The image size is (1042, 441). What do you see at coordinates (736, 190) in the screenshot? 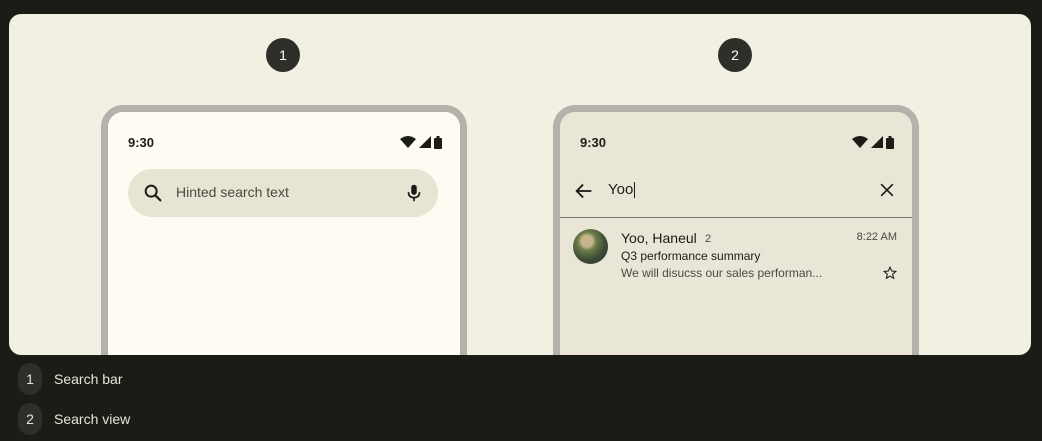
I see `search-view-header: Yoo` at bounding box center [736, 190].